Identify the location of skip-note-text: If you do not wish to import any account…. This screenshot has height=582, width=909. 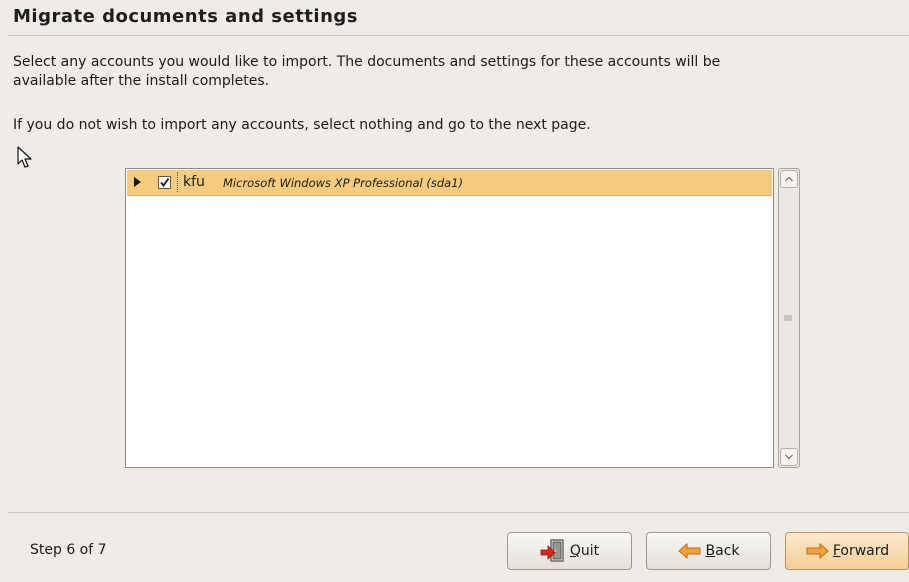
(302, 125).